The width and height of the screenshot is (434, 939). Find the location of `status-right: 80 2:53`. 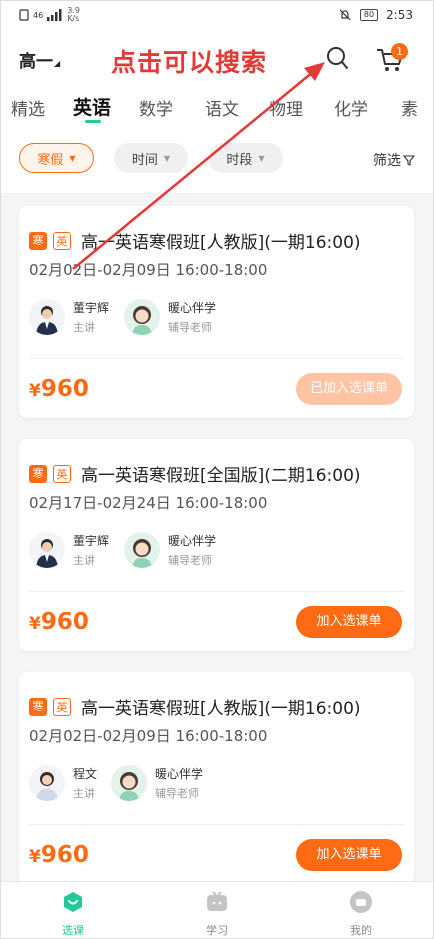

status-right: 80 2:53 is located at coordinates (375, 15).